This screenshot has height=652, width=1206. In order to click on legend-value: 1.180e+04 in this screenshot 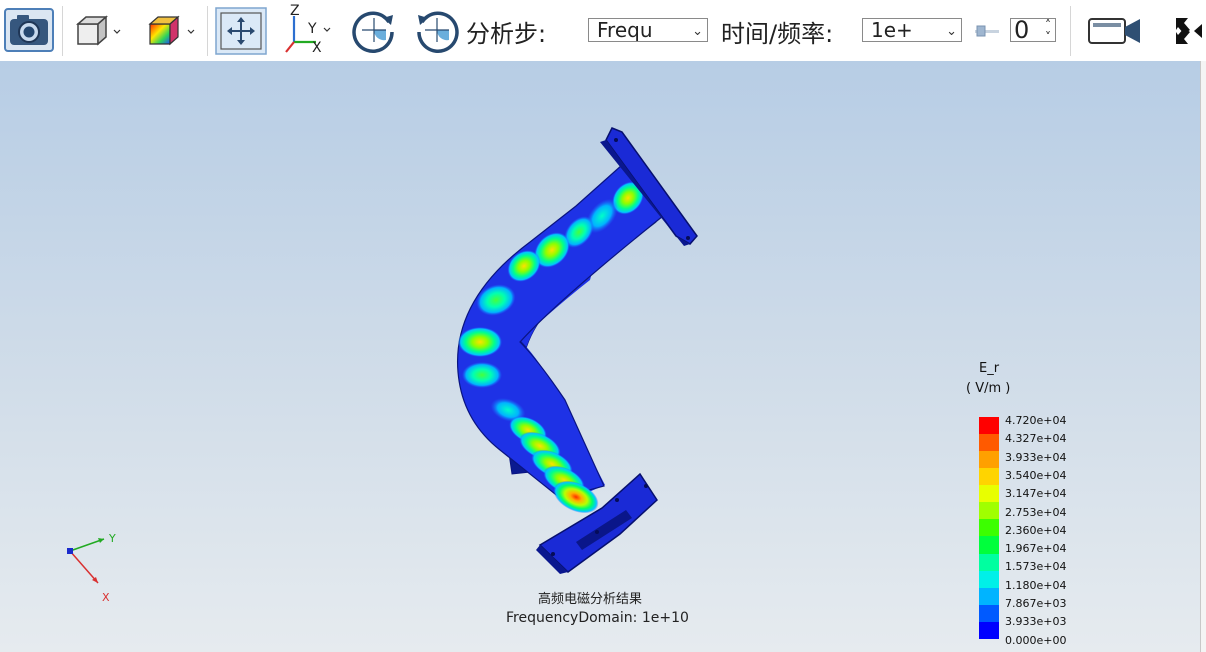, I will do `click(1036, 585)`.